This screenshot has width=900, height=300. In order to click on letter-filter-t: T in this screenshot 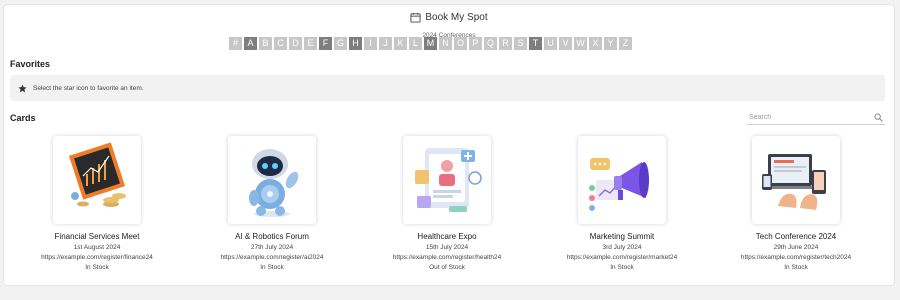, I will do `click(535, 43)`.